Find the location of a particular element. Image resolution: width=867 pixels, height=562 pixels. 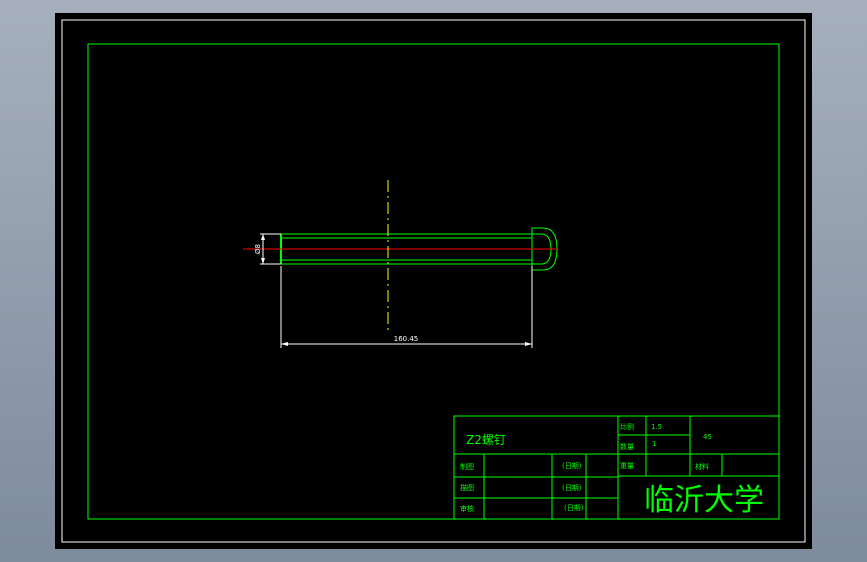

drafter-label: 描图 is located at coordinates (467, 487).